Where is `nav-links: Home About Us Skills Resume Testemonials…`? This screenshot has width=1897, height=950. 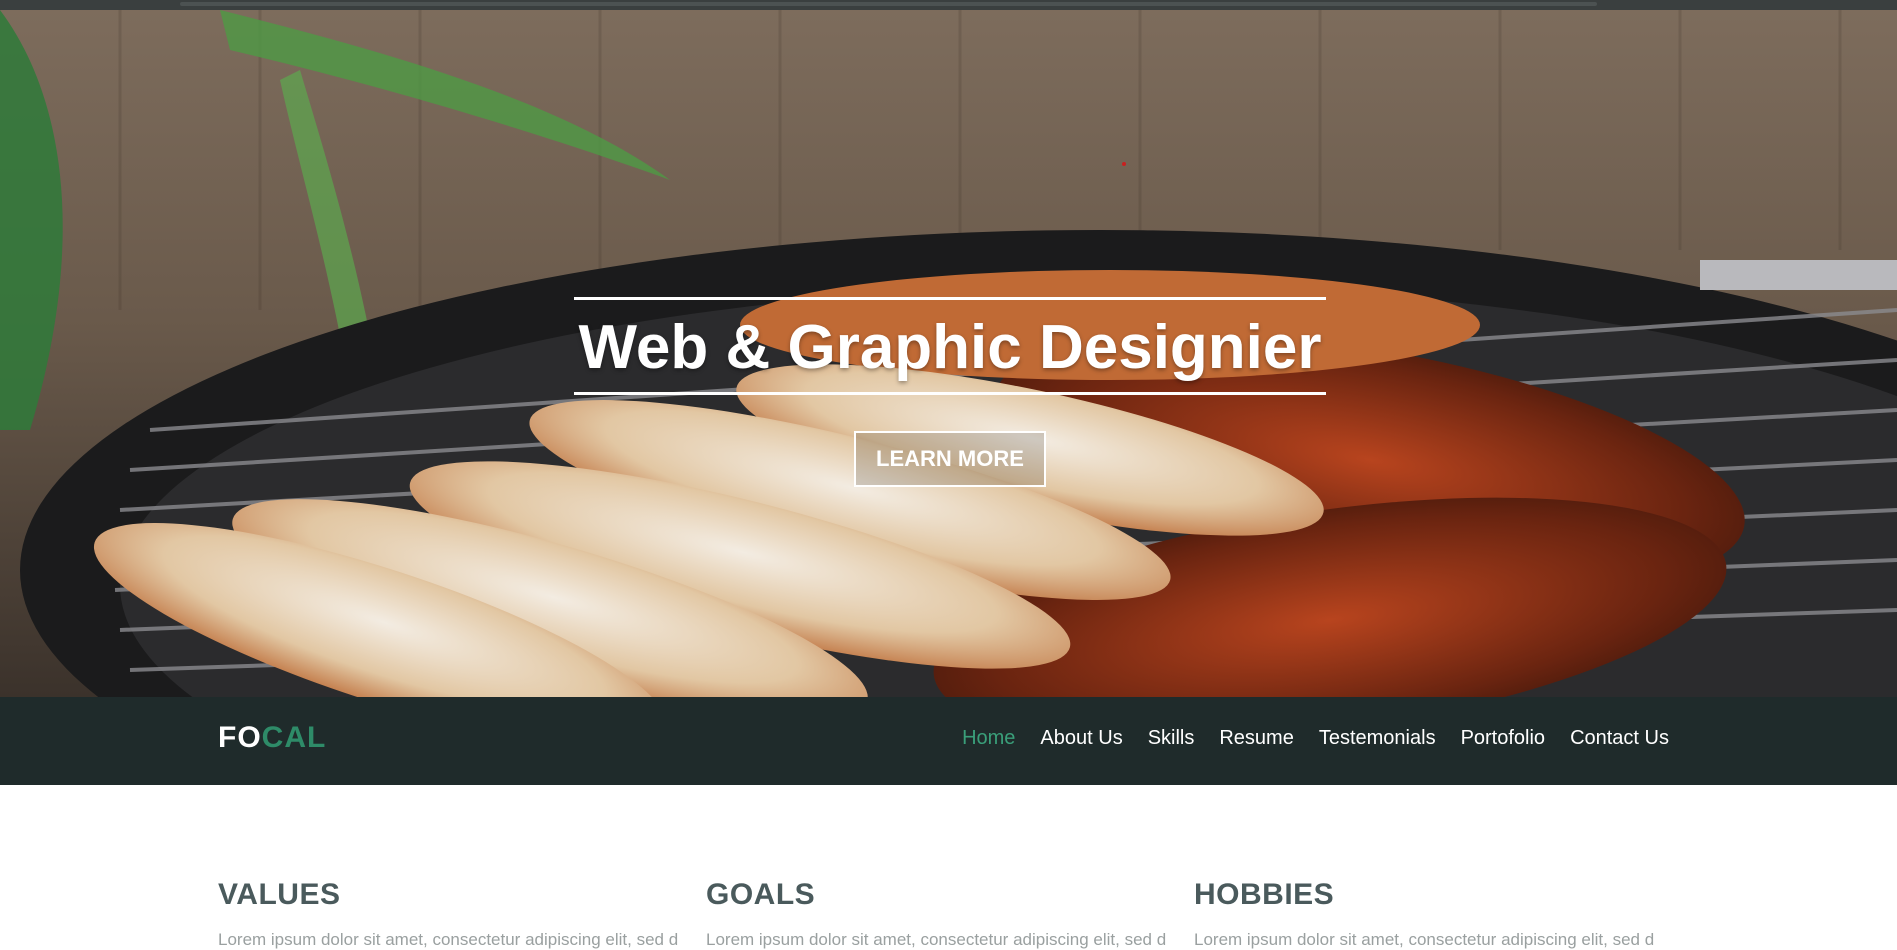
nav-links: Home About Us Skills Resume Testemonials… is located at coordinates (1315, 738).